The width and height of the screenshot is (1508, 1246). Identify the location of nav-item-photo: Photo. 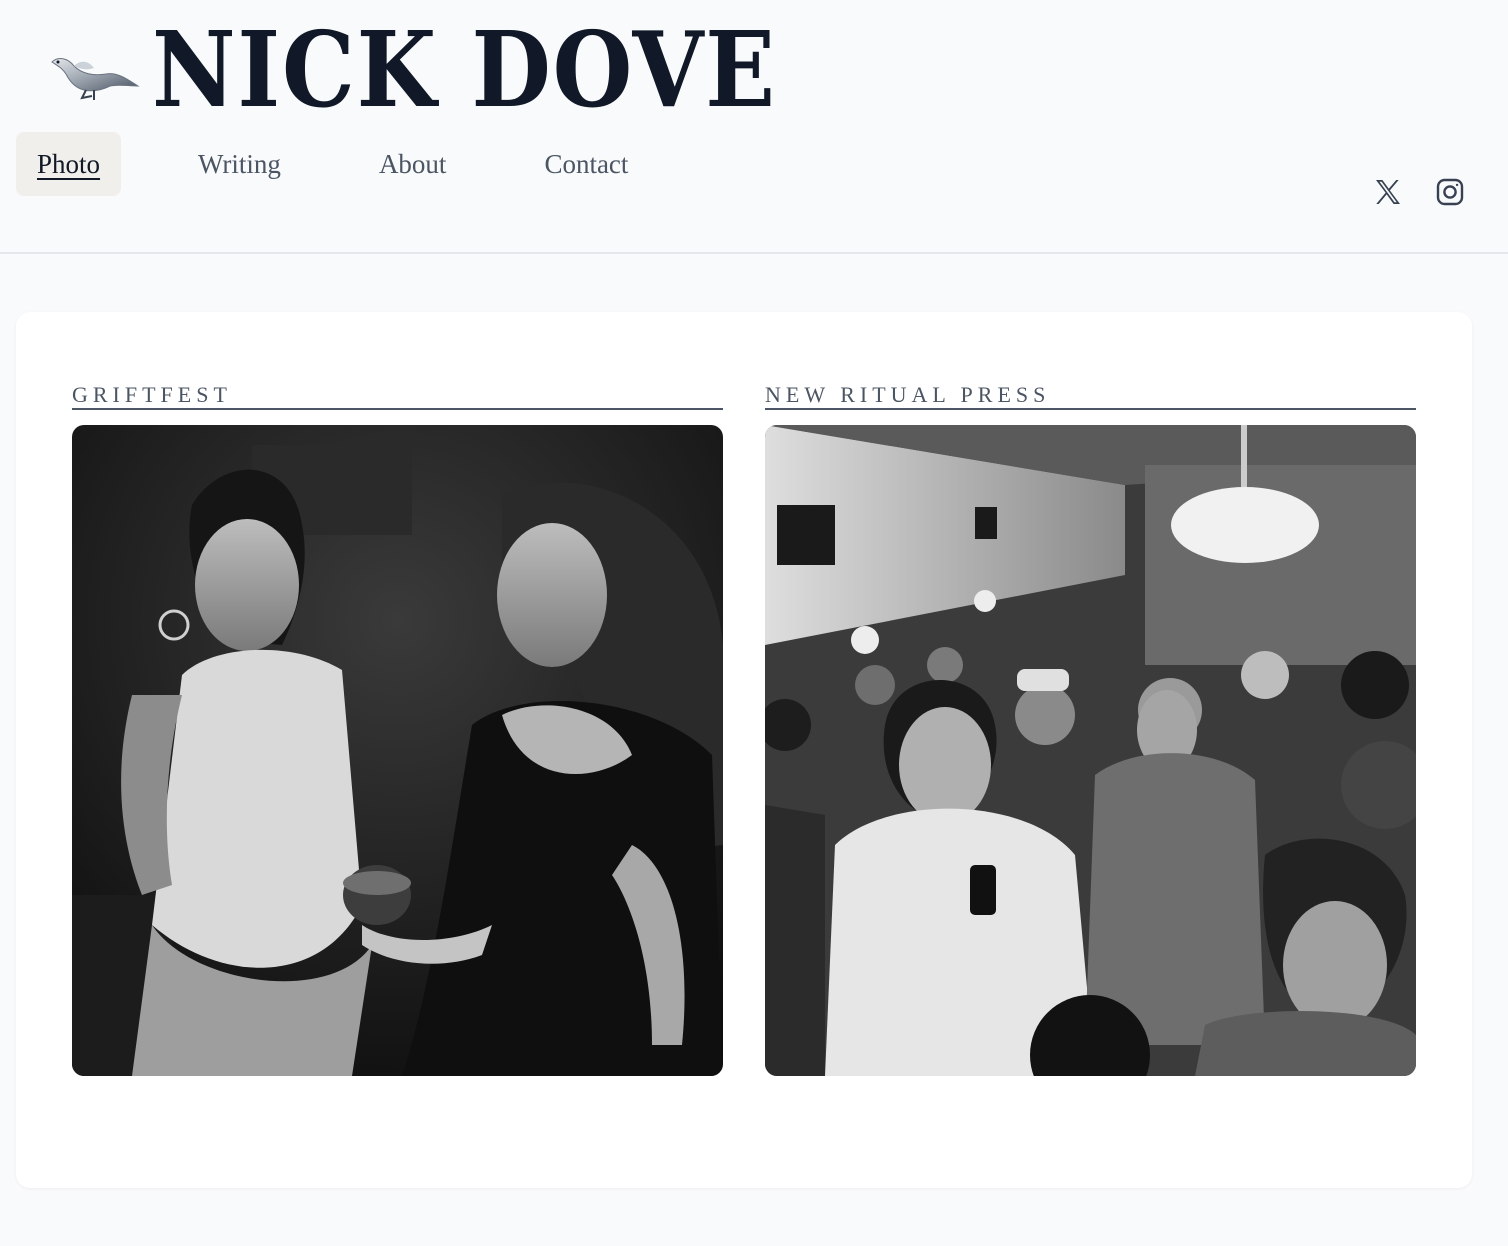
(69, 164).